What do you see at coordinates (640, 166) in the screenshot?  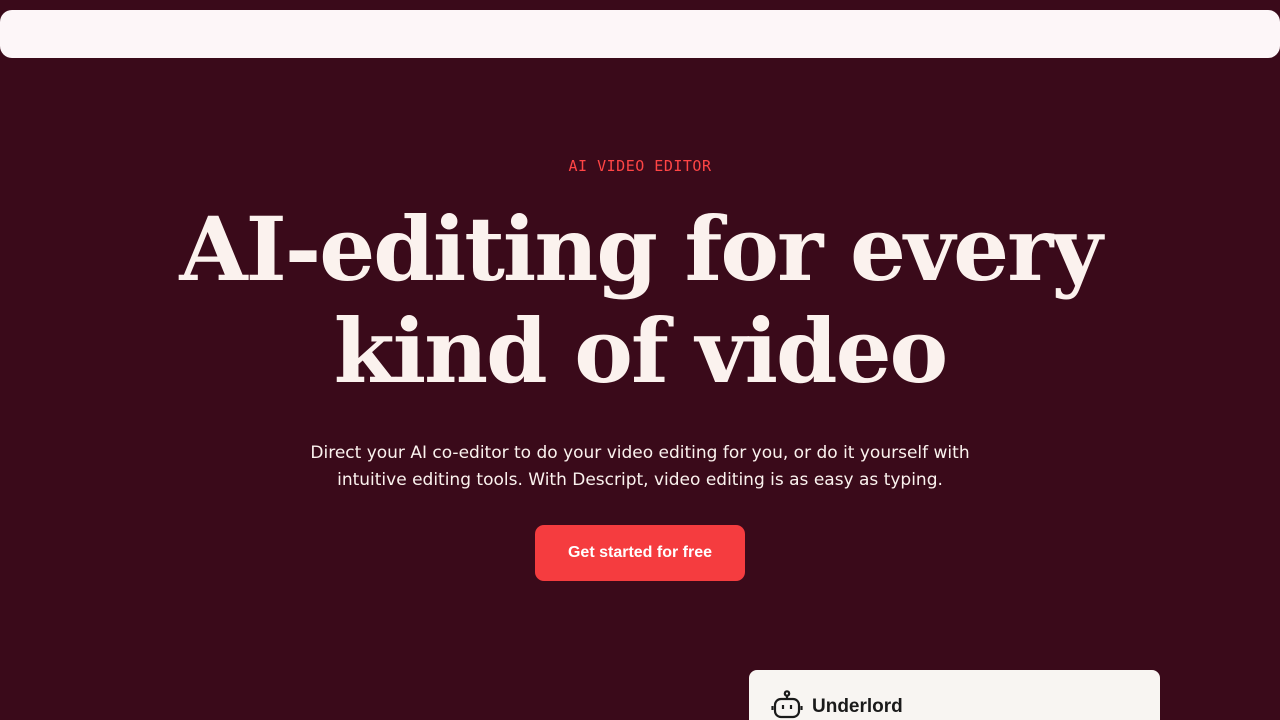 I see `section-eyebrow: AI VIDEO EDITOR` at bounding box center [640, 166].